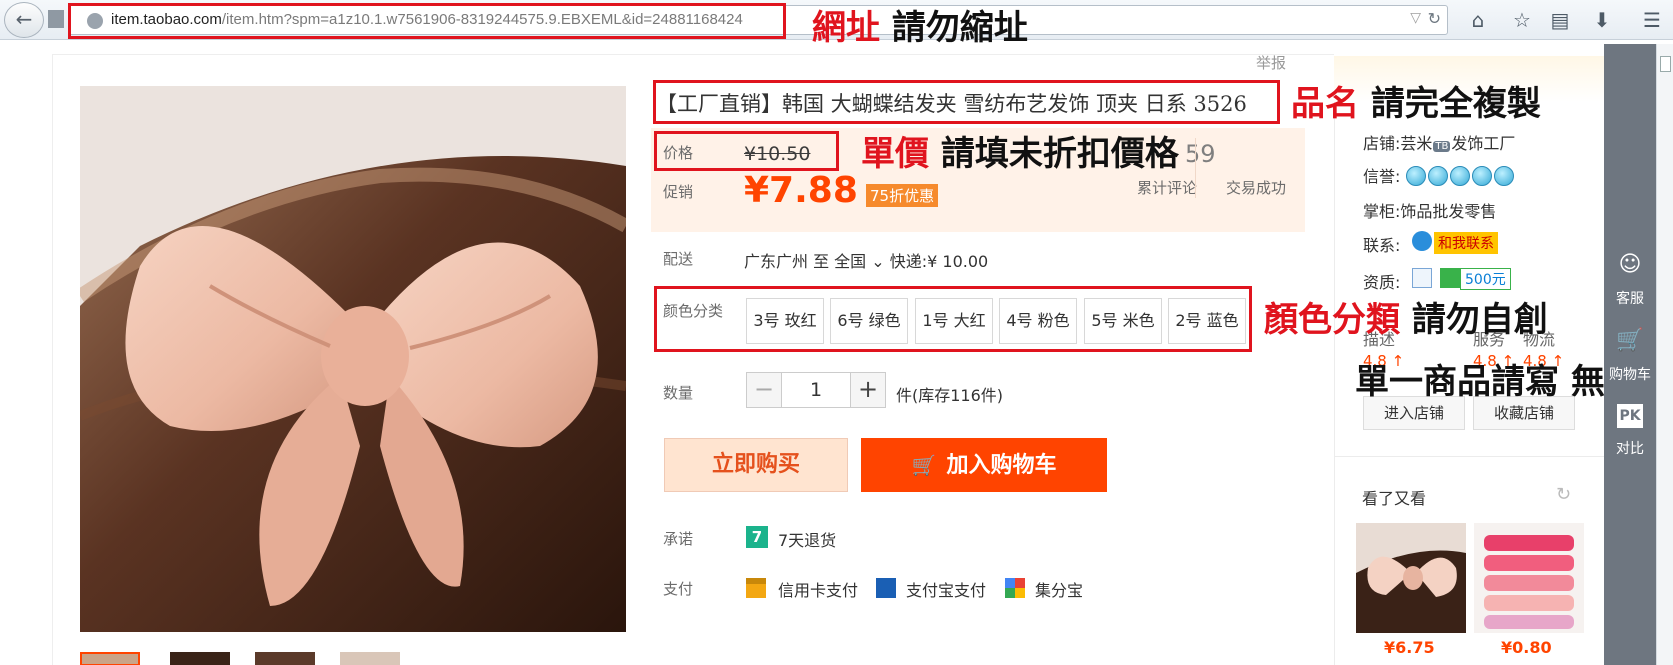  What do you see at coordinates (756, 465) in the screenshot?
I see `buy-now-button: 立即购买` at bounding box center [756, 465].